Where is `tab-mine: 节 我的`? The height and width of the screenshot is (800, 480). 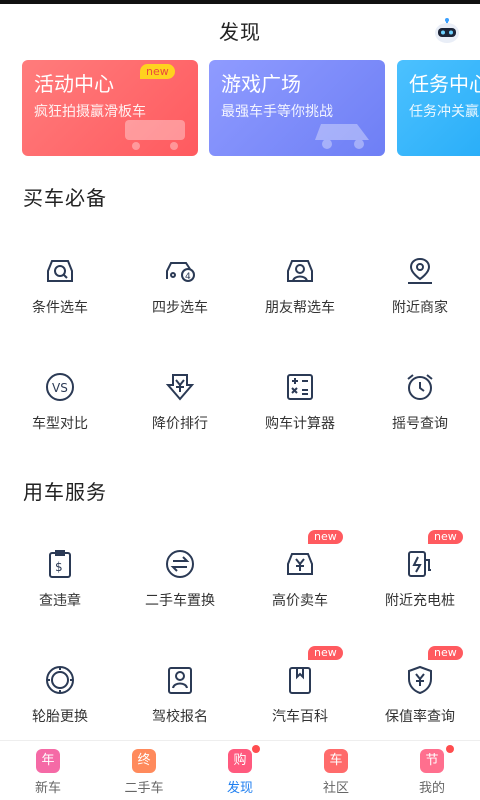
tab-mine: 节 我的 is located at coordinates (432, 770).